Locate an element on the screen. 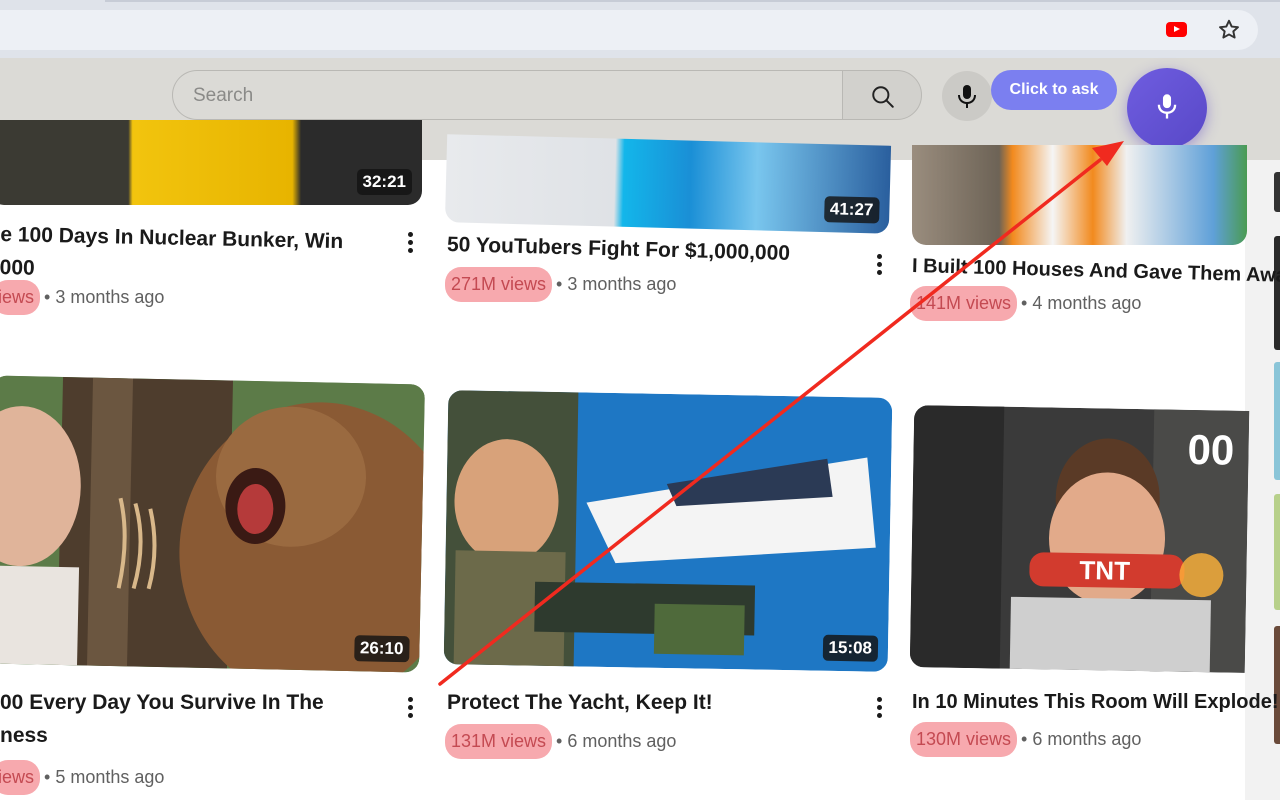 The height and width of the screenshot is (800, 1280). video-title: 00 Every Day You Survive In The ness is located at coordinates (162, 719).